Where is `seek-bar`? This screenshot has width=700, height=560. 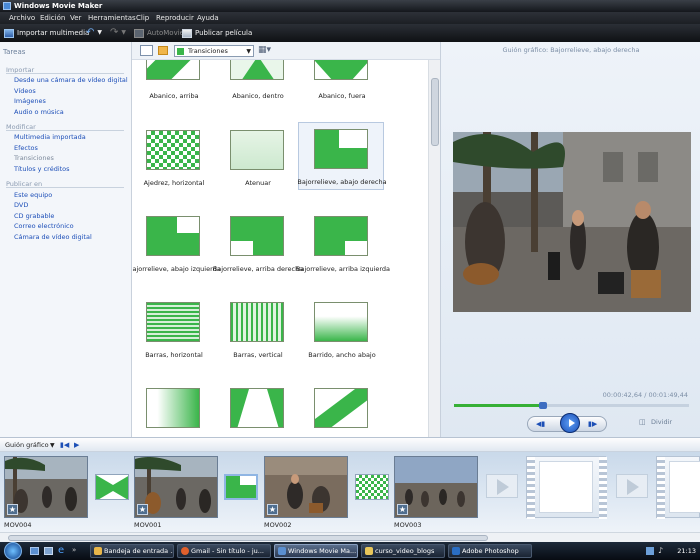
seek-bar is located at coordinates (571, 405).